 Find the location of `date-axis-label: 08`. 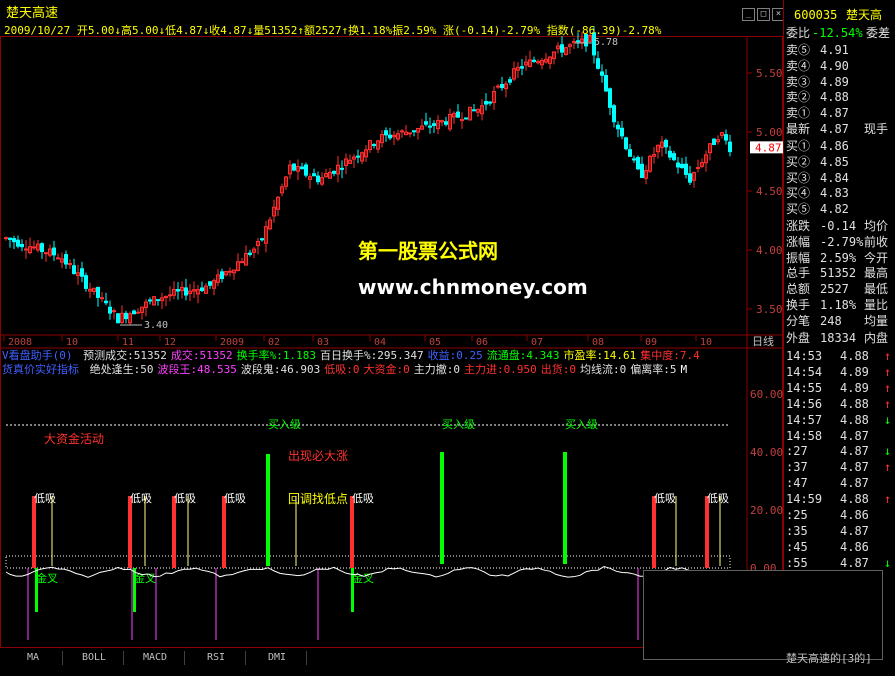

date-axis-label: 08 is located at coordinates (598, 342).